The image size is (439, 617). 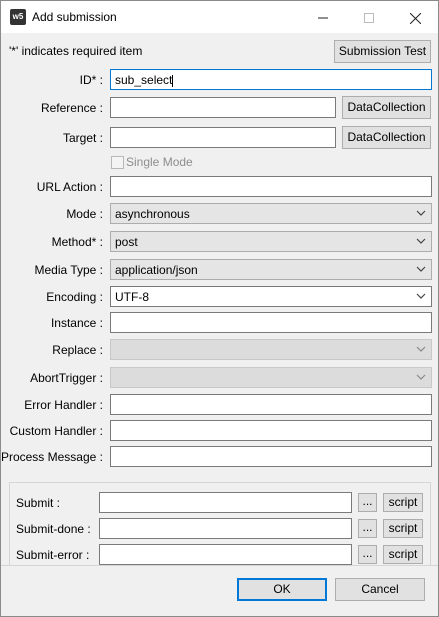 I want to click on target-input, so click(x=223, y=137).